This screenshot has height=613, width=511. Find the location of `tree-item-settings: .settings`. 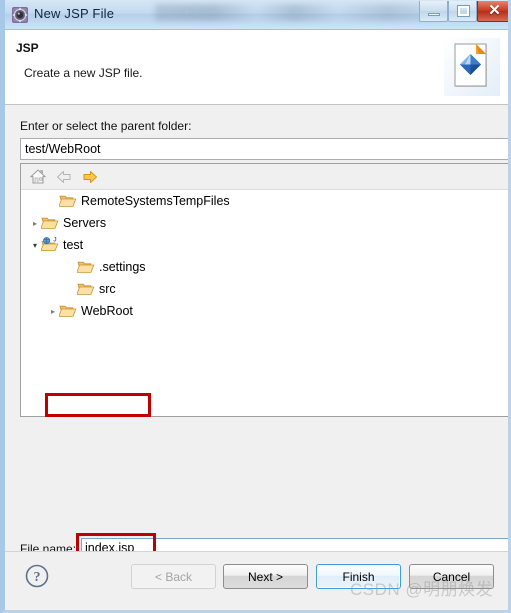

tree-item-settings: .settings is located at coordinates (83, 267).